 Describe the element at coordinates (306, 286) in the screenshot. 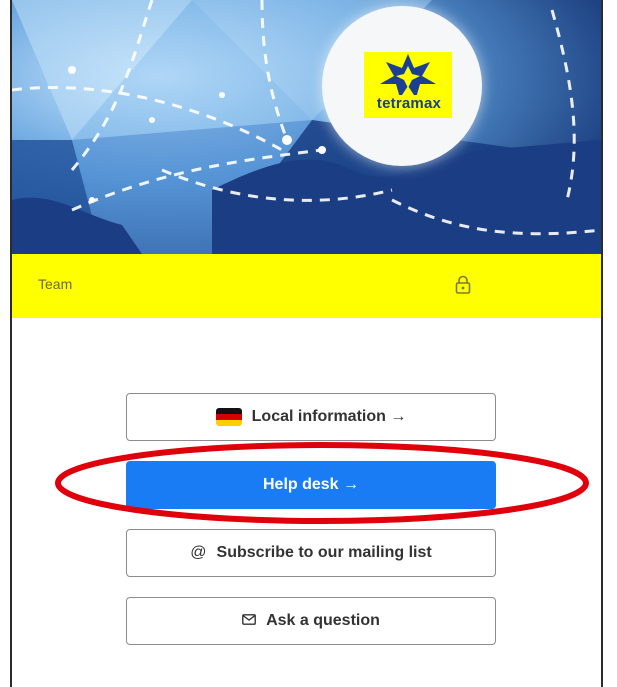

I see `team-bar: Team` at that location.